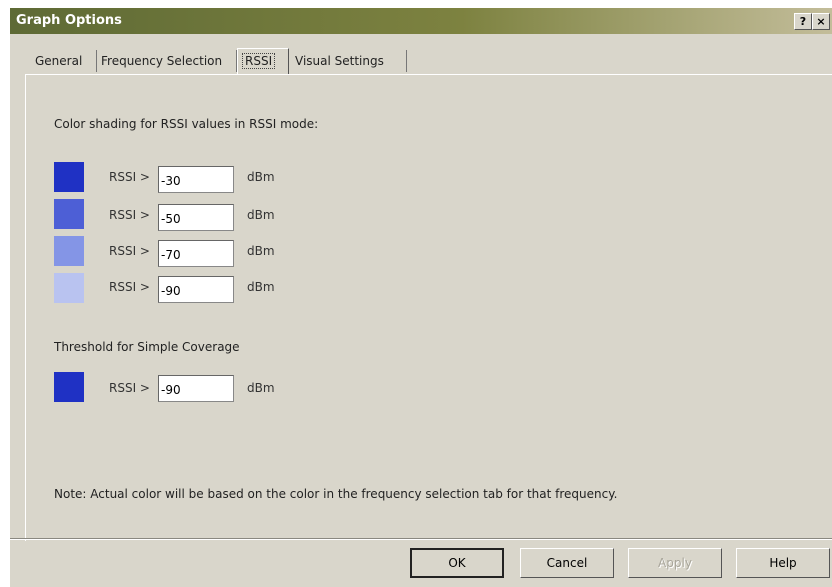 This screenshot has height=587, width=832. I want to click on tab-rssi: RSSI, so click(263, 61).